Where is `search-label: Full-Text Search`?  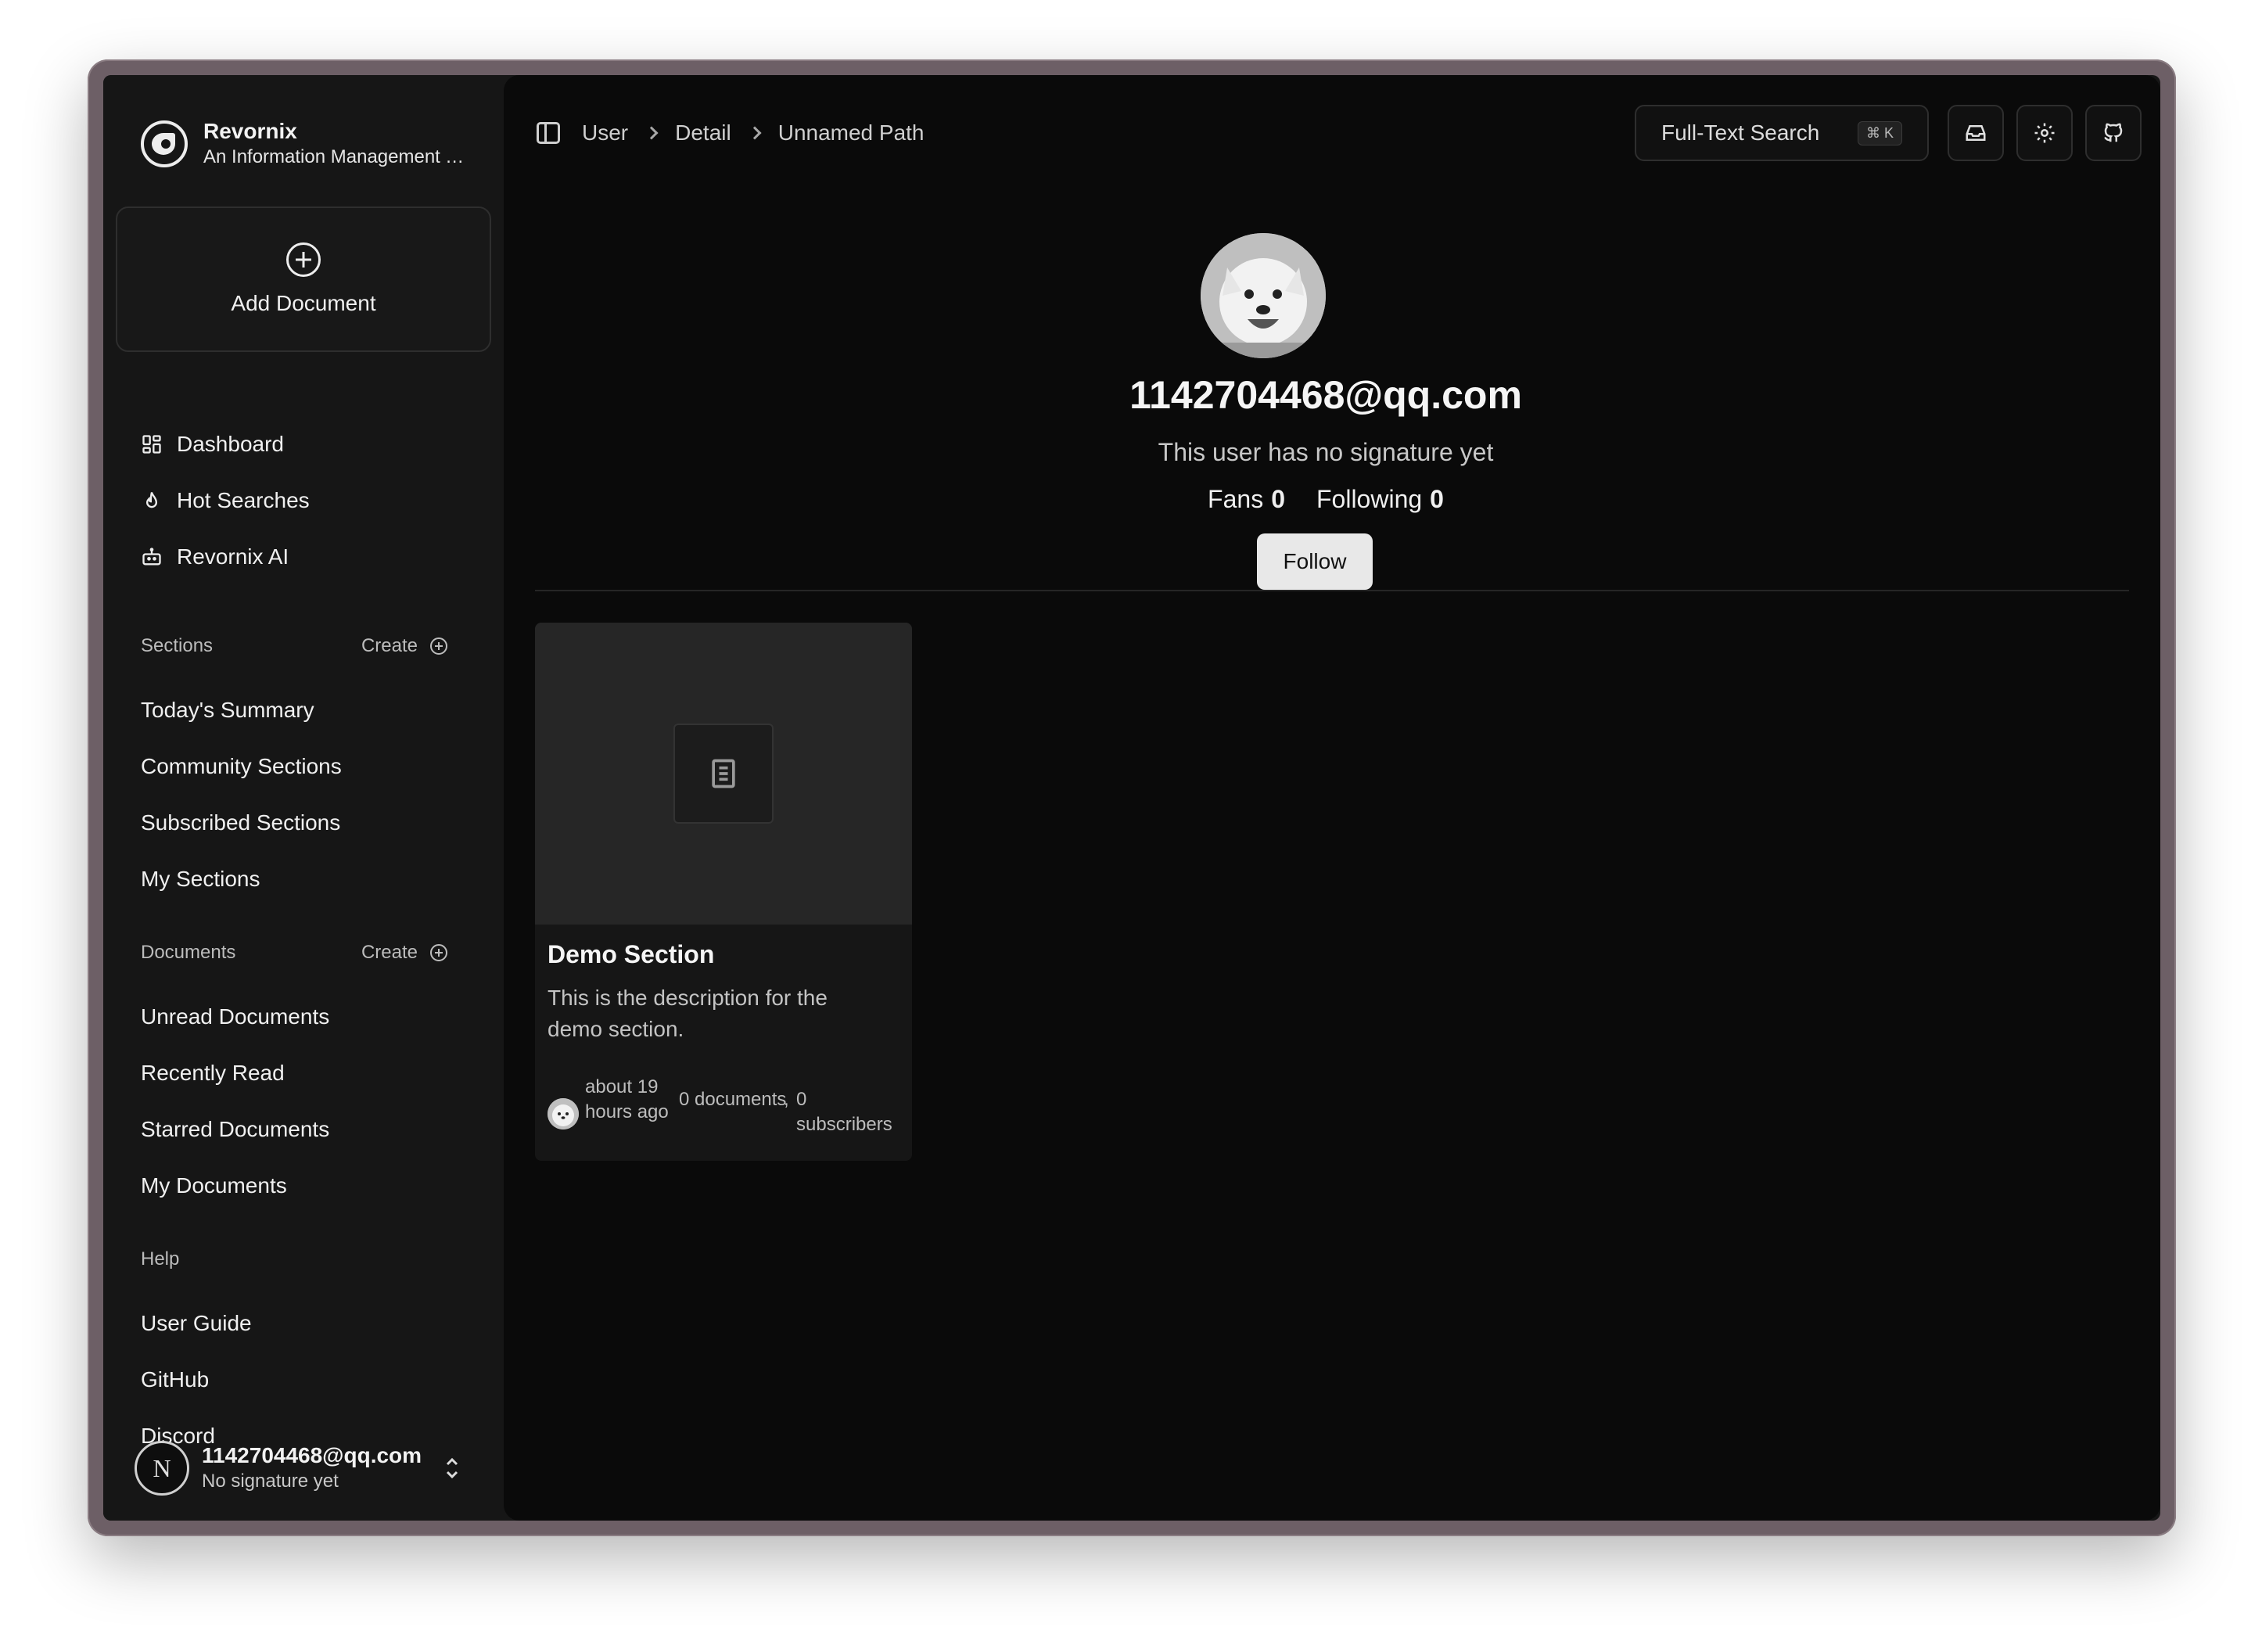
search-label: Full-Text Search is located at coordinates (1740, 132).